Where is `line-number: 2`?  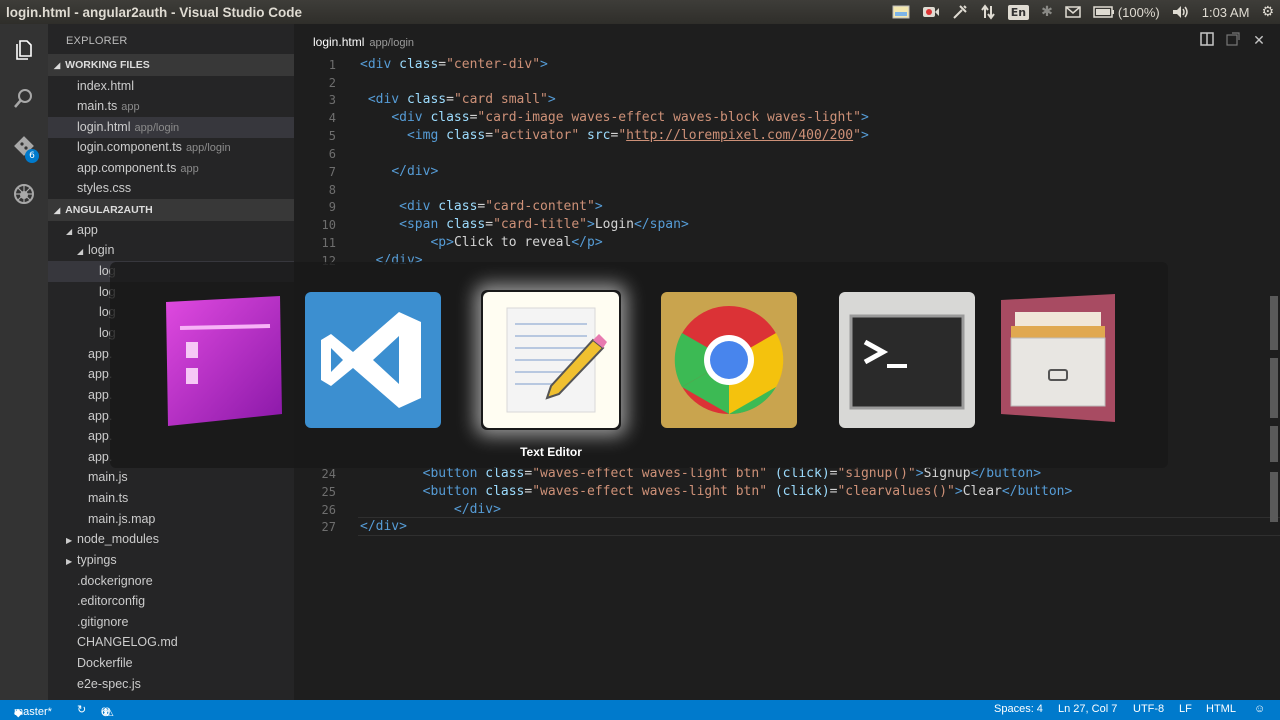 line-number: 2 is located at coordinates (332, 83).